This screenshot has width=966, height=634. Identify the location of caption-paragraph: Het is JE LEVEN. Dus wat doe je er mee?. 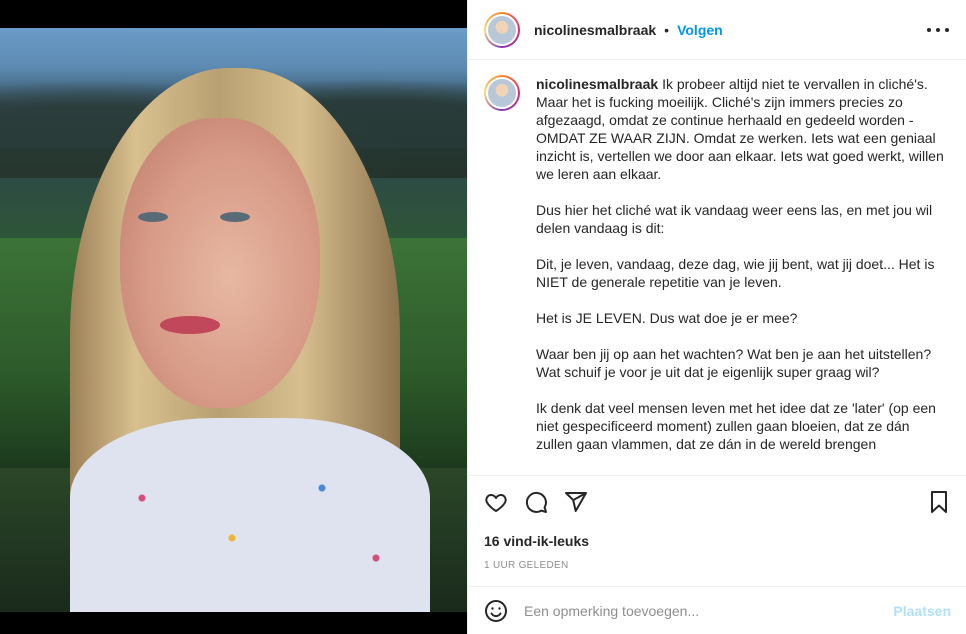
(667, 318).